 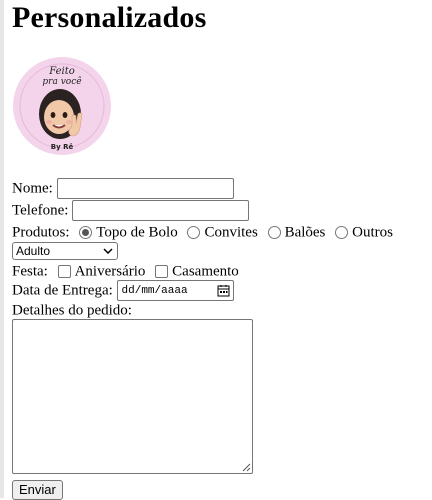 I want to click on enviar-button: Enviar, so click(x=37, y=490).